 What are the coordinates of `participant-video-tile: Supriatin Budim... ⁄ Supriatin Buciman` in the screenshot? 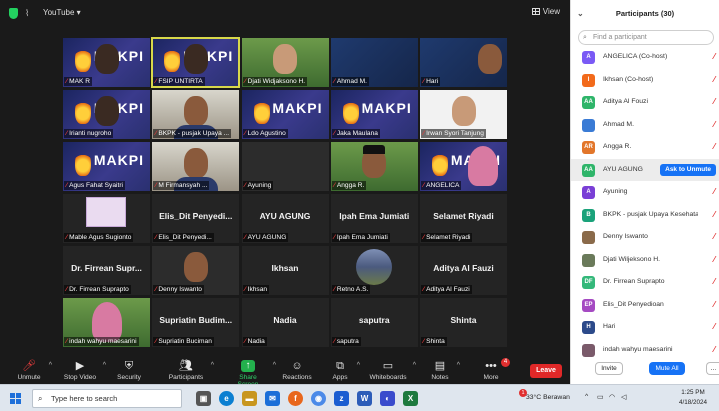 It's located at (196, 322).